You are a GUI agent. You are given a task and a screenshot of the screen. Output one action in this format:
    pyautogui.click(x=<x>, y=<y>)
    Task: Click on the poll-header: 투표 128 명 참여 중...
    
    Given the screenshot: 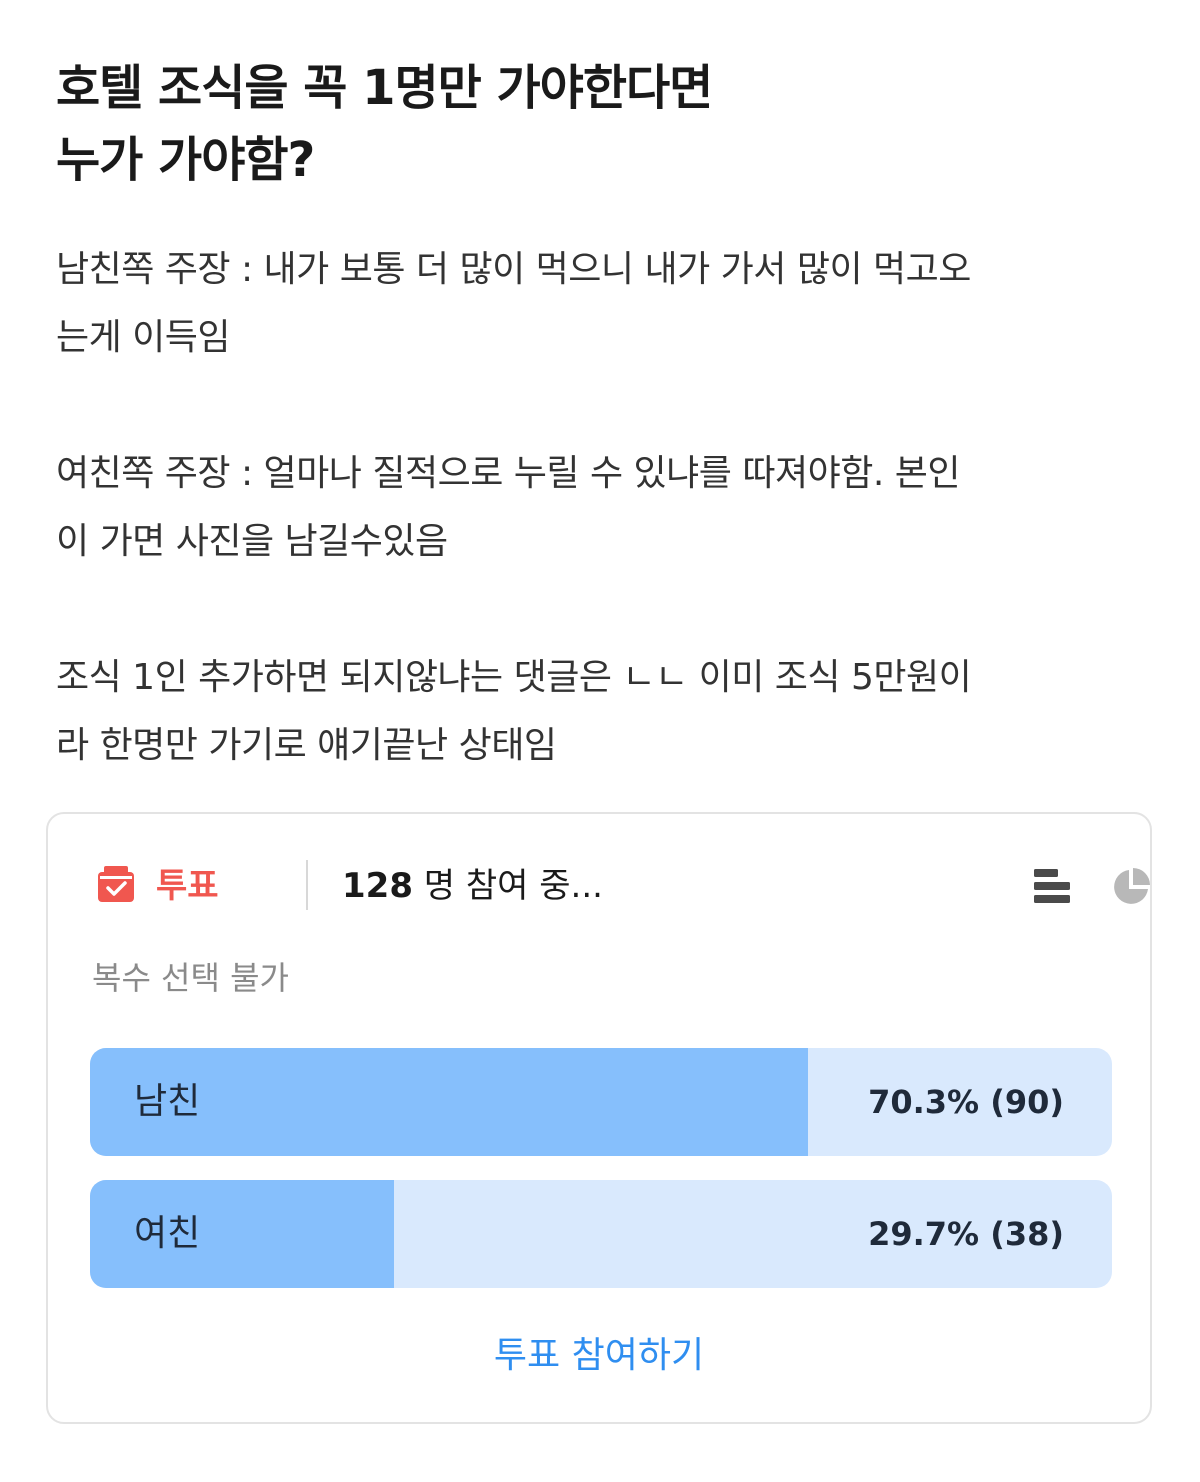 What is the action you would take?
    pyautogui.click(x=623, y=886)
    